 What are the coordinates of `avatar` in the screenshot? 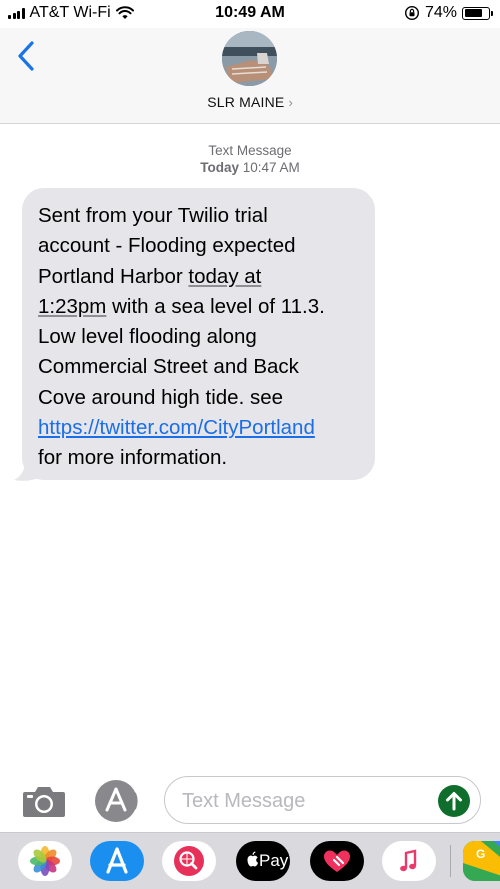 It's located at (249, 58).